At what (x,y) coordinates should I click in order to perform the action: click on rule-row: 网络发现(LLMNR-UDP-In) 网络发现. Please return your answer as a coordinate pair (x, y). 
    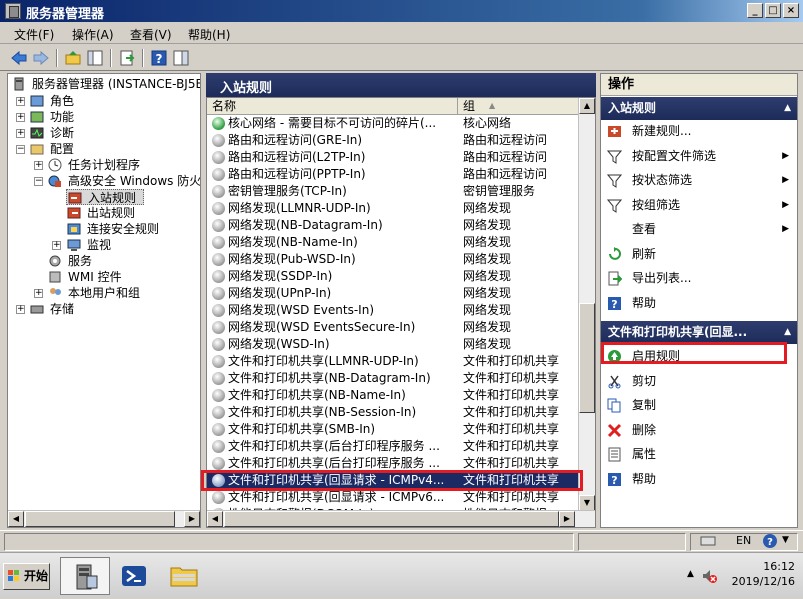
    Looking at the image, I should click on (393, 208).